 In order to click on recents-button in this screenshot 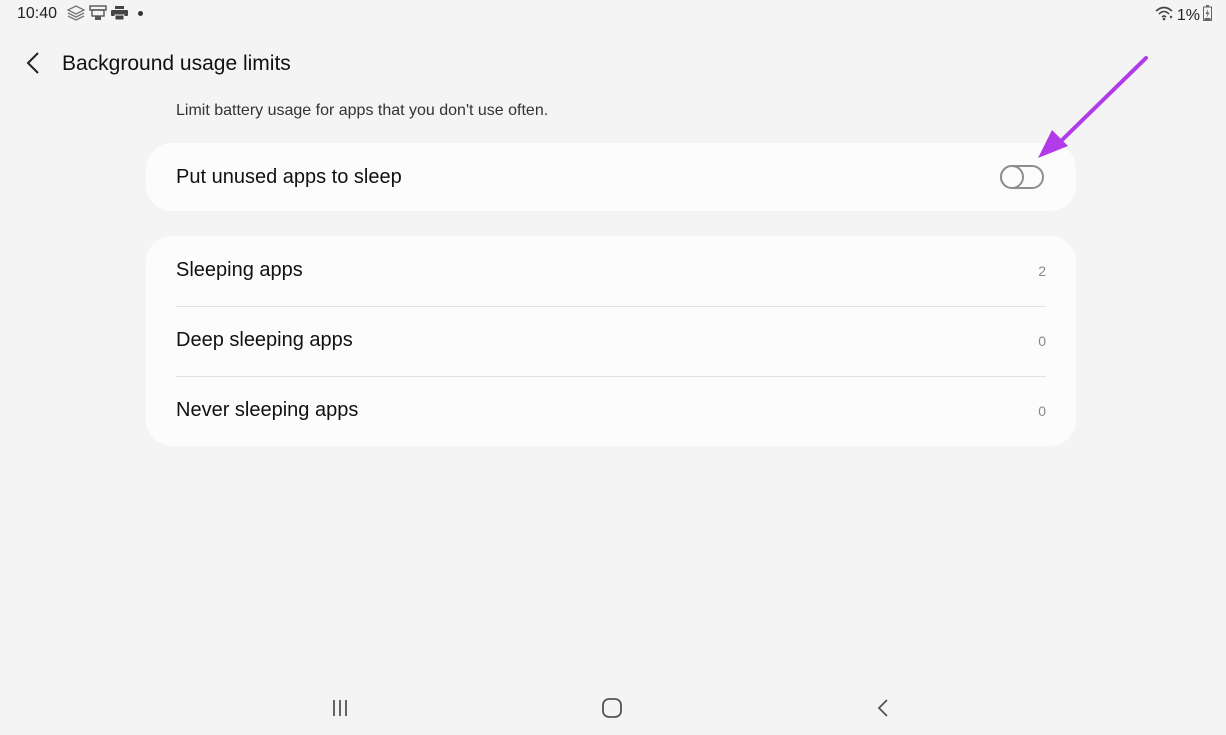, I will do `click(340, 710)`.